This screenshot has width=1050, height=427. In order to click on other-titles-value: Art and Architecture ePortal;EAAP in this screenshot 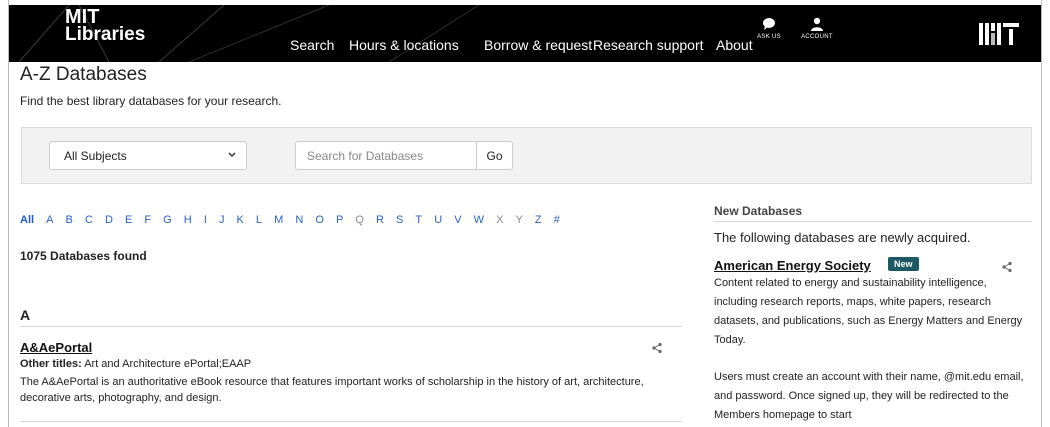, I will do `click(168, 364)`.